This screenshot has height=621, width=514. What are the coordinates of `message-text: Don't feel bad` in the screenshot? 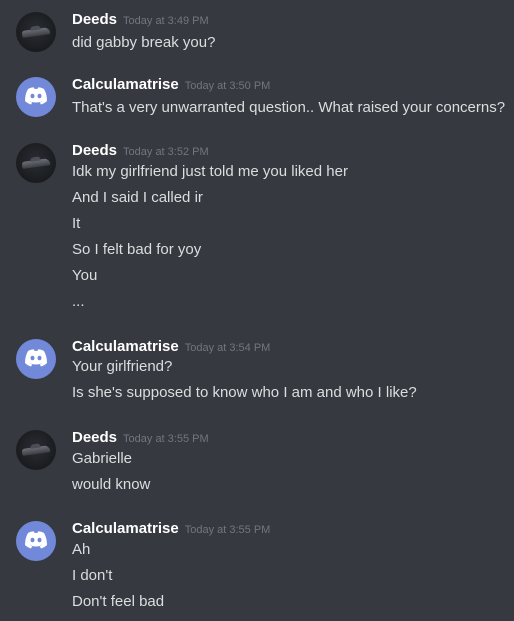 It's located at (118, 601).